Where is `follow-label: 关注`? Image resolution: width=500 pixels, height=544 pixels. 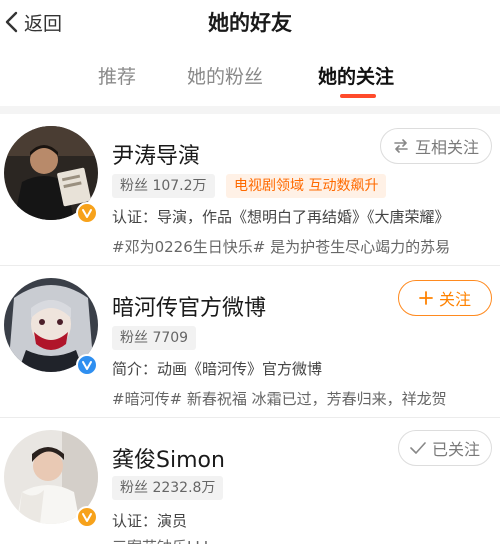
follow-label: 关注 is located at coordinates (454, 299).